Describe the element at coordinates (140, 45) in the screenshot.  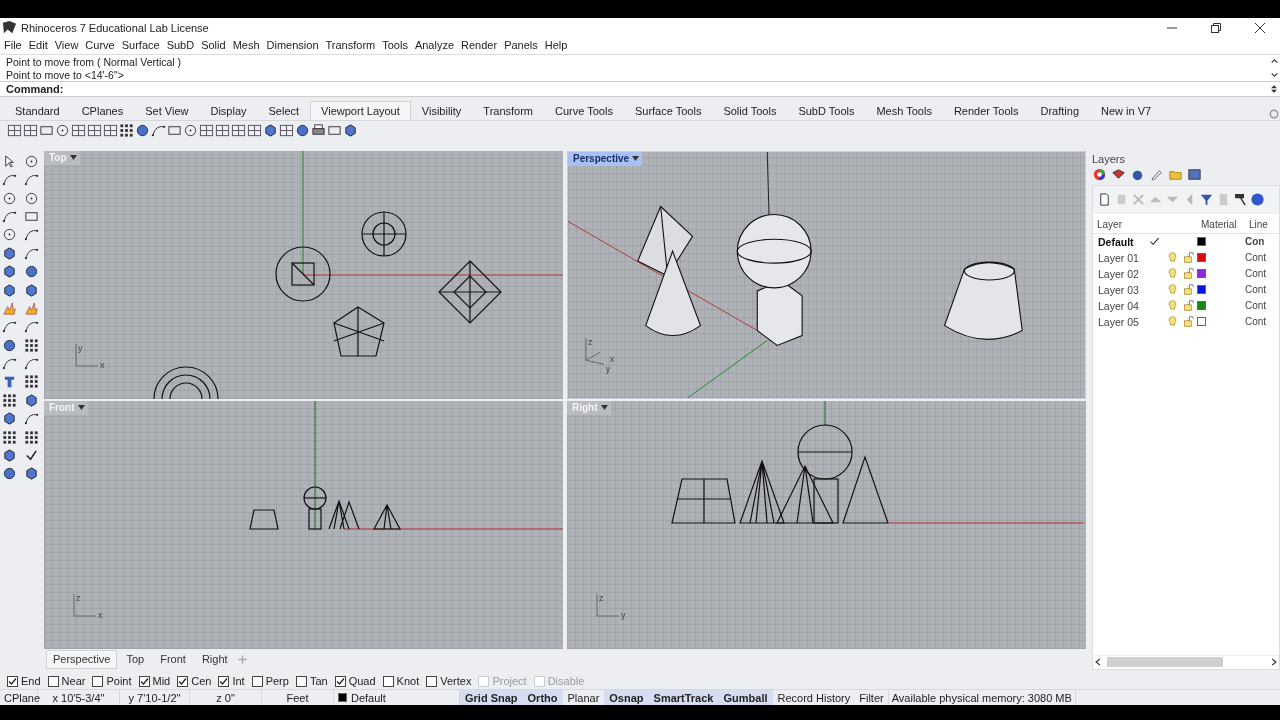
I see `menu-item: Surface` at that location.